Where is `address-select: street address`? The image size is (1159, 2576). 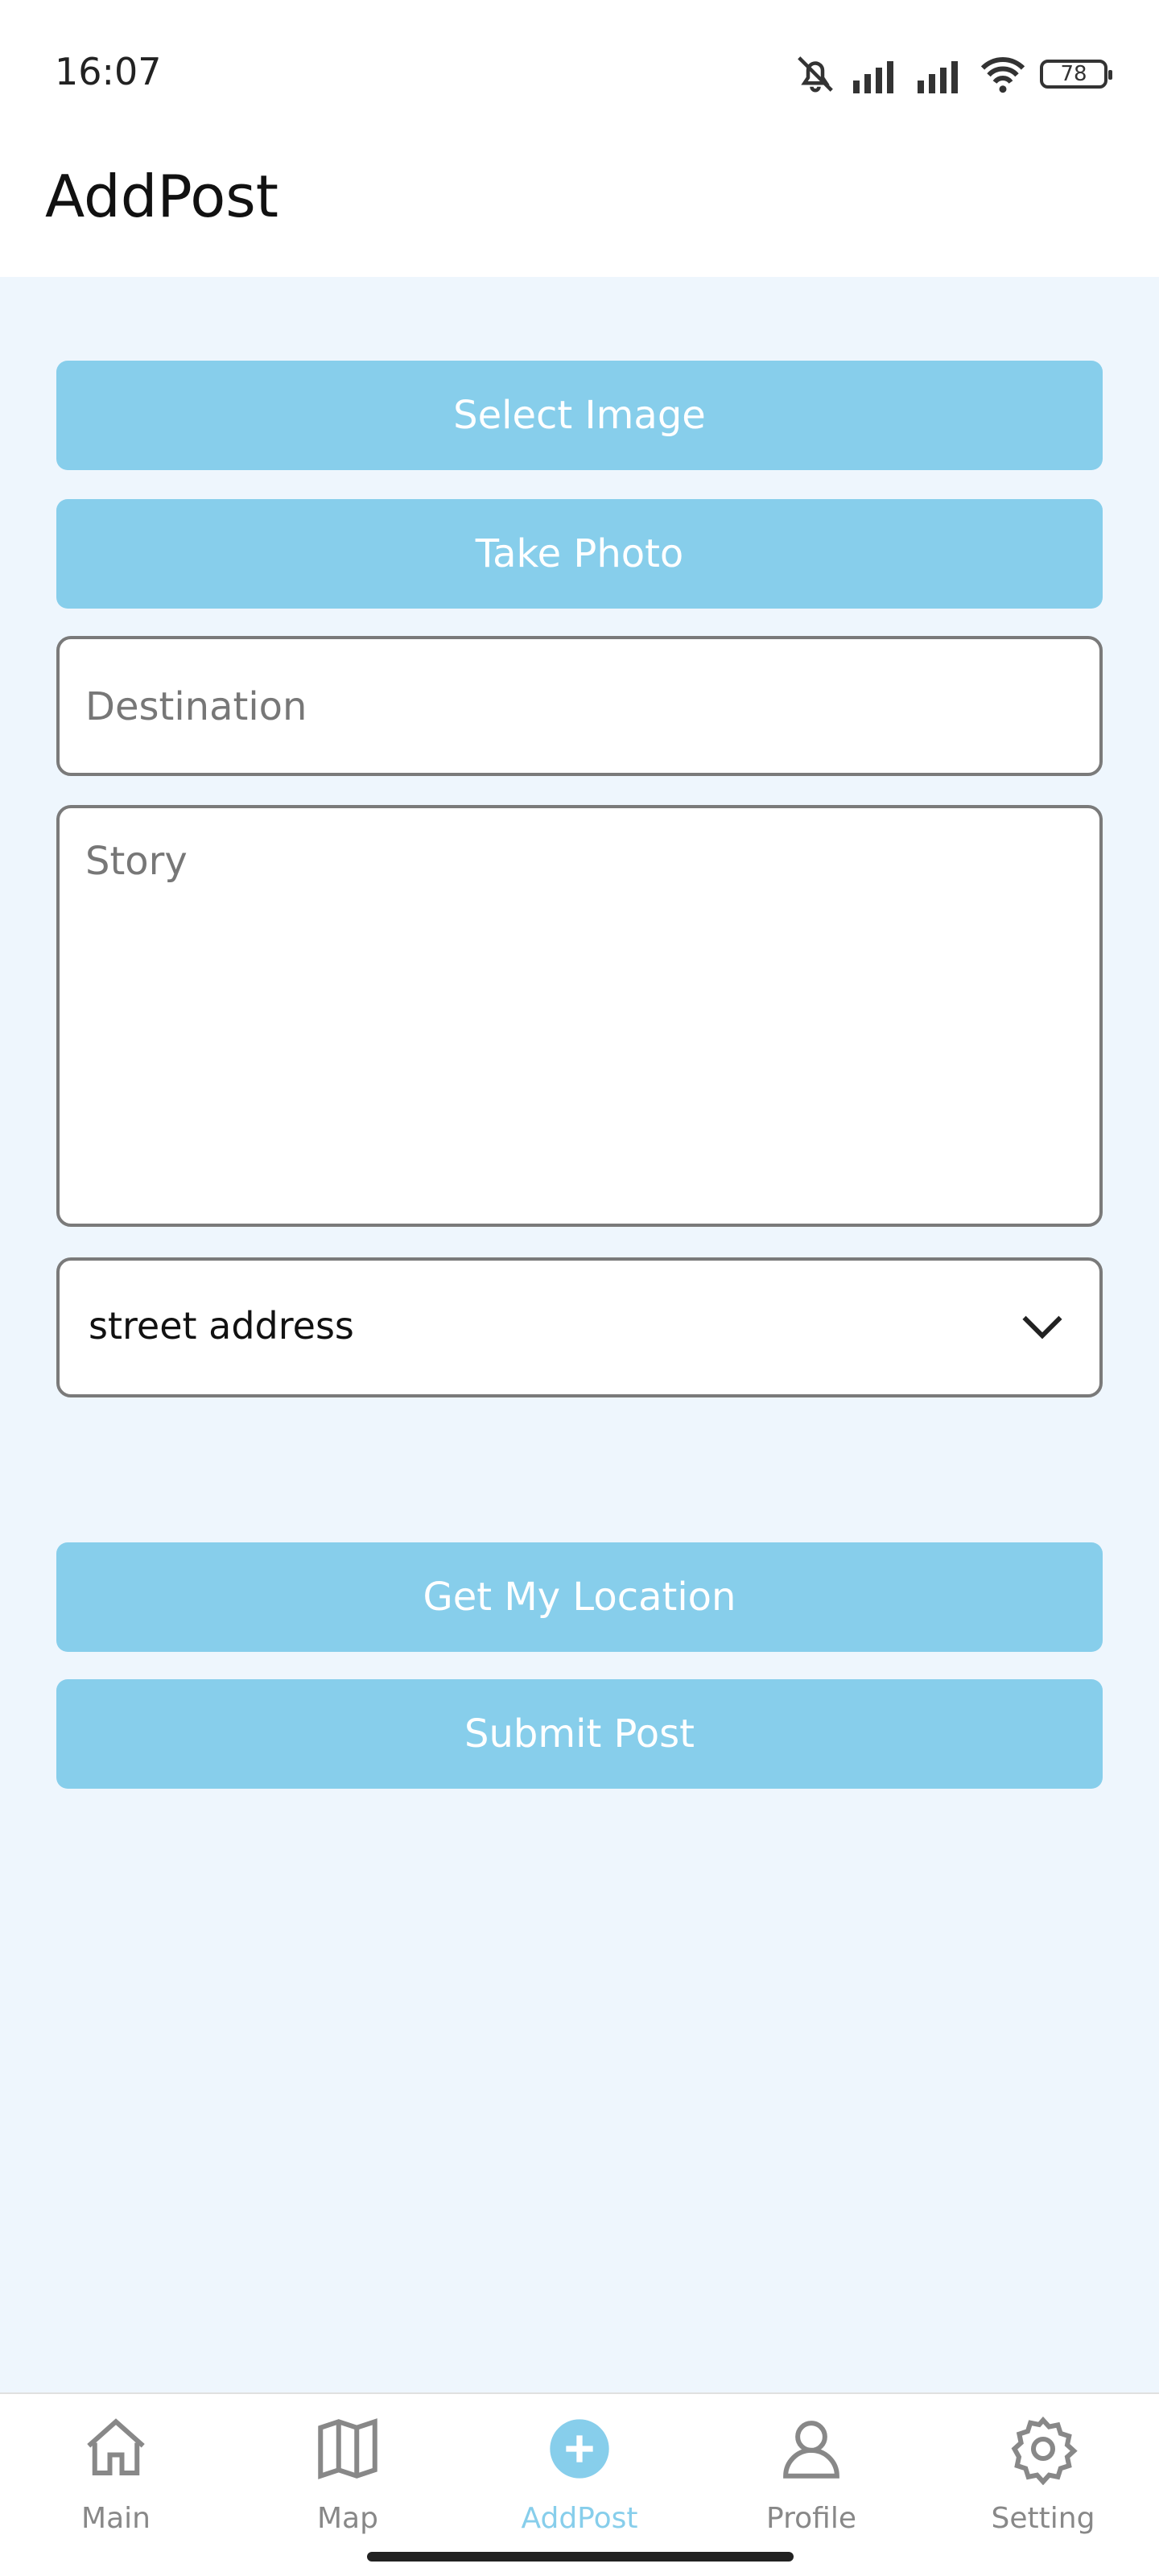 address-select: street address is located at coordinates (579, 1327).